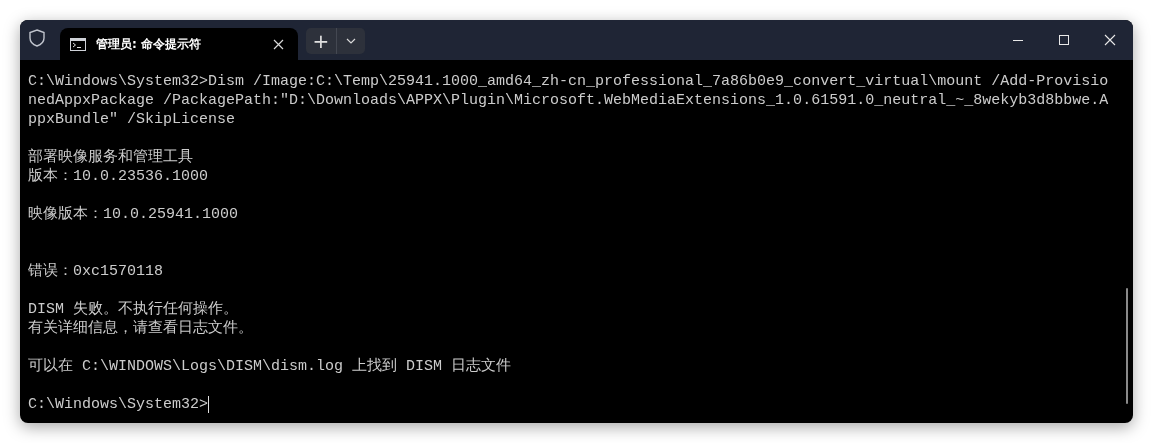 The image size is (1153, 443). What do you see at coordinates (118, 404) in the screenshot?
I see `command-prompt: C:\Windows\System32>` at bounding box center [118, 404].